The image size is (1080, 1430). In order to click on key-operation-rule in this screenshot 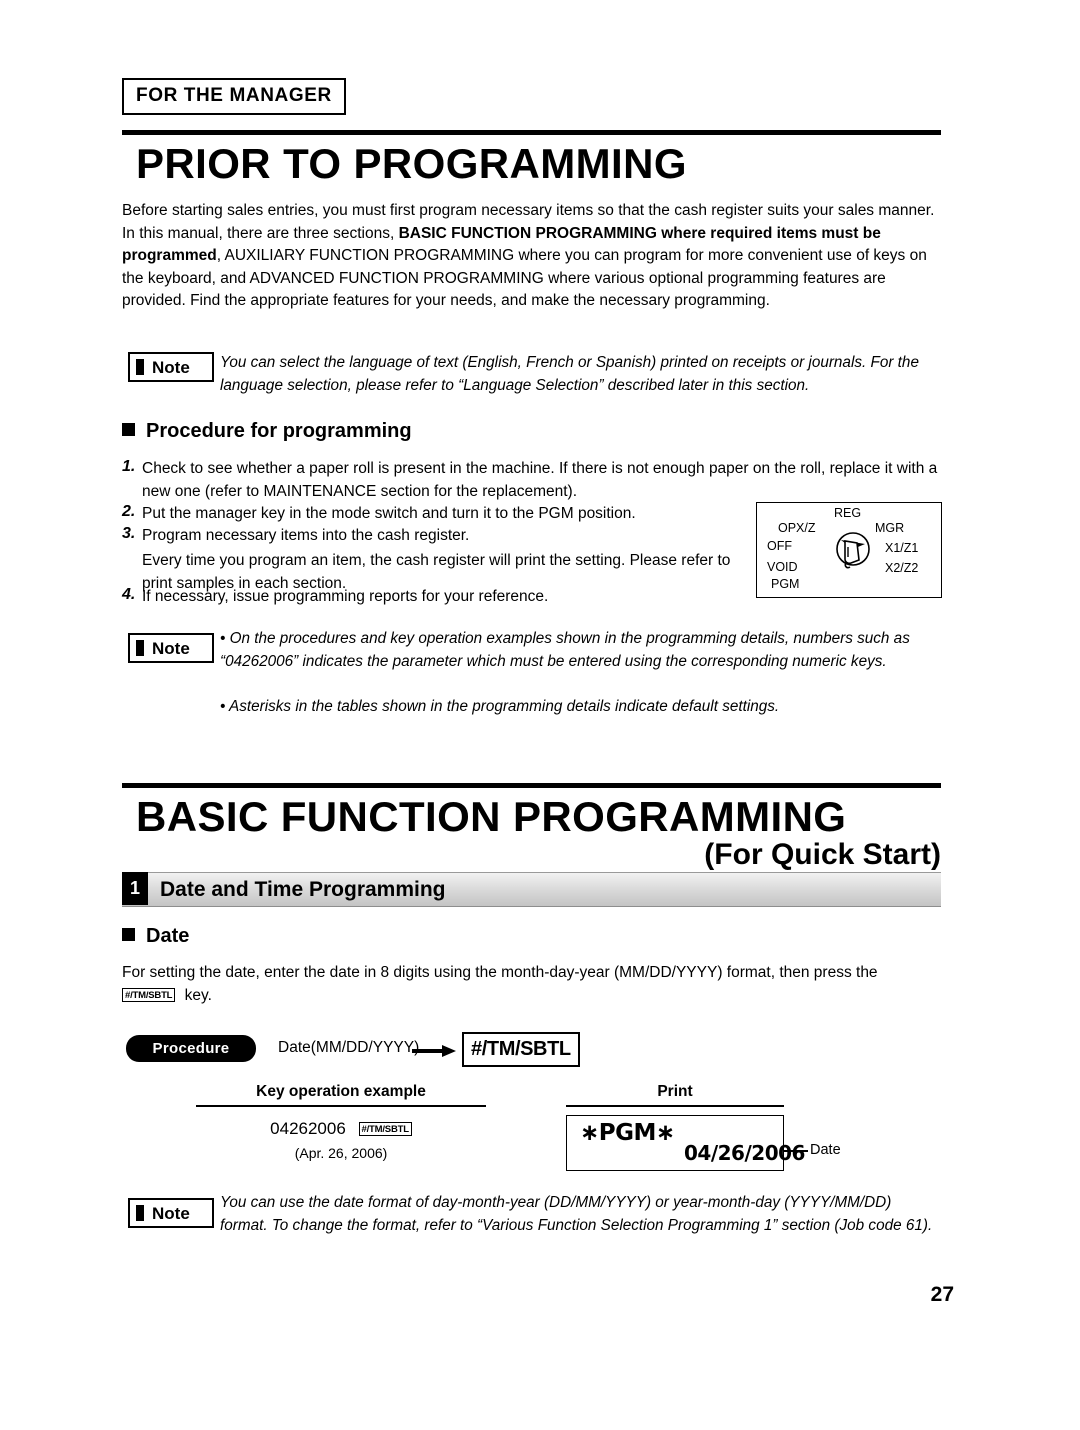, I will do `click(341, 1106)`.